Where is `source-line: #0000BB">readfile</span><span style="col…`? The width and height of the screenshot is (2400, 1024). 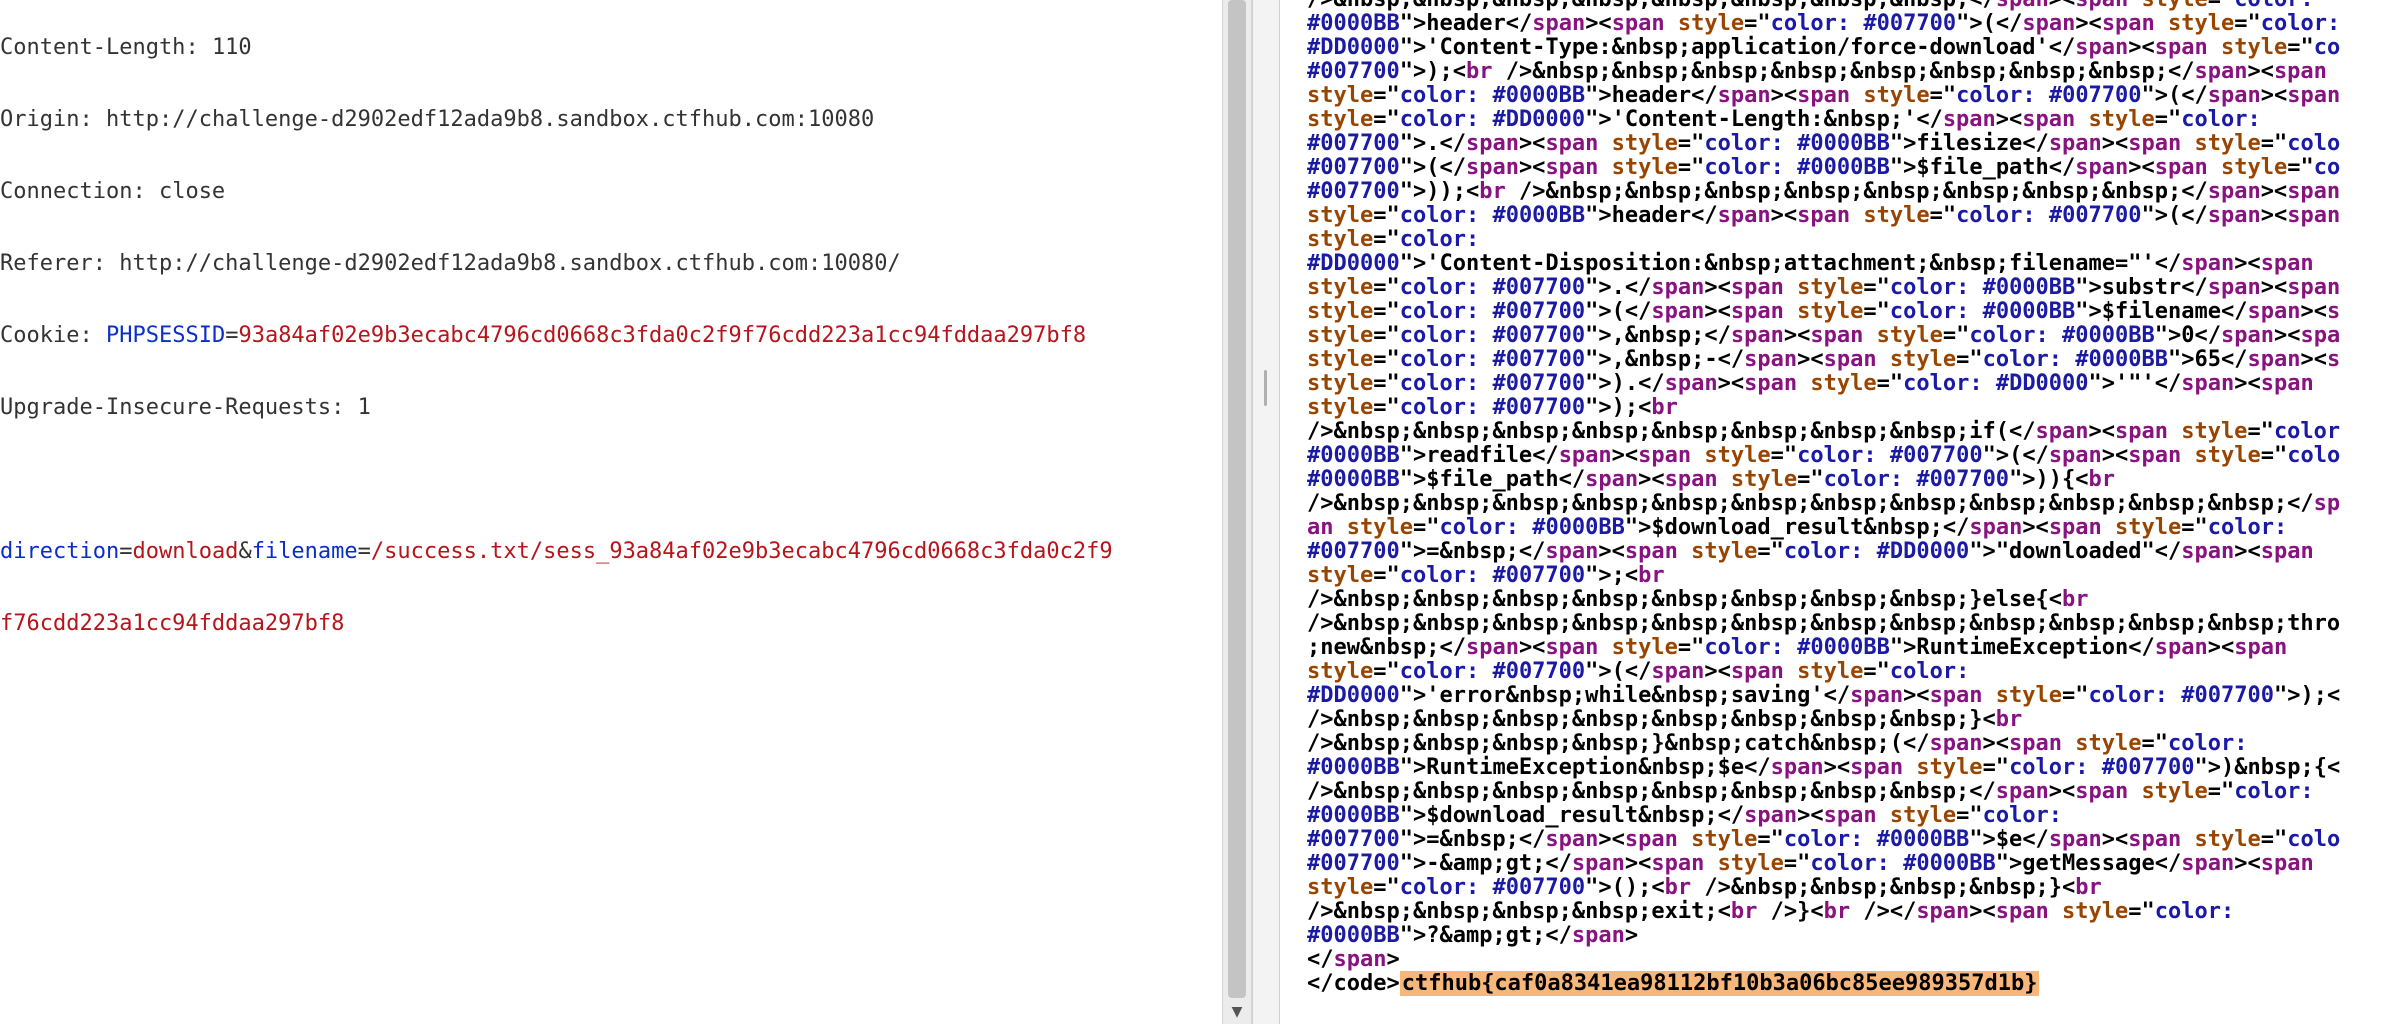
source-line: #0000BB">readfile</span><span style="col… is located at coordinates (1824, 455).